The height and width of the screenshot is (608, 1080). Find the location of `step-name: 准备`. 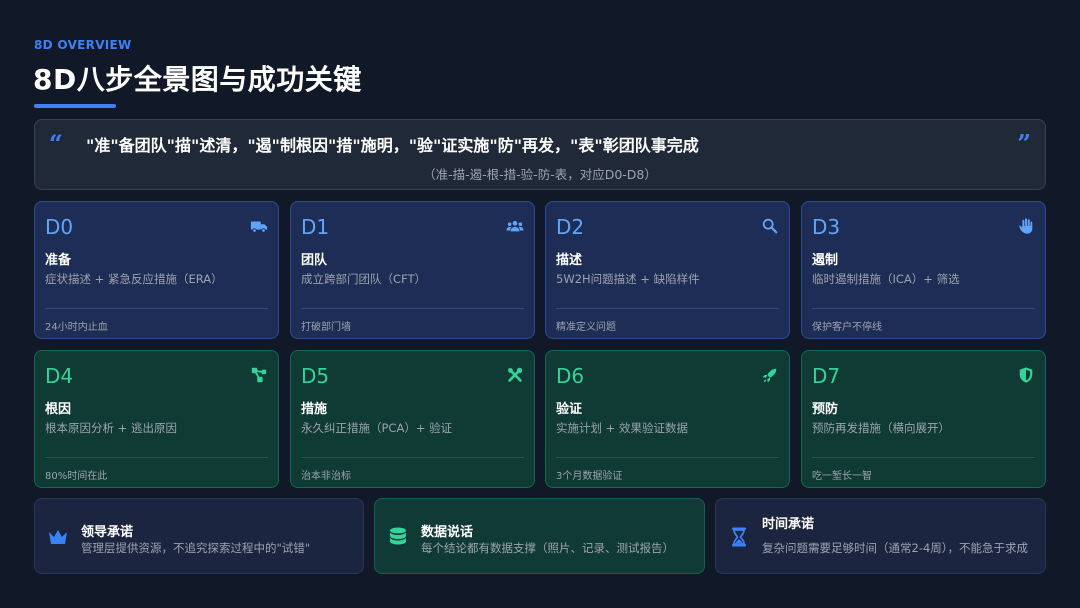

step-name: 准备 is located at coordinates (58, 260).